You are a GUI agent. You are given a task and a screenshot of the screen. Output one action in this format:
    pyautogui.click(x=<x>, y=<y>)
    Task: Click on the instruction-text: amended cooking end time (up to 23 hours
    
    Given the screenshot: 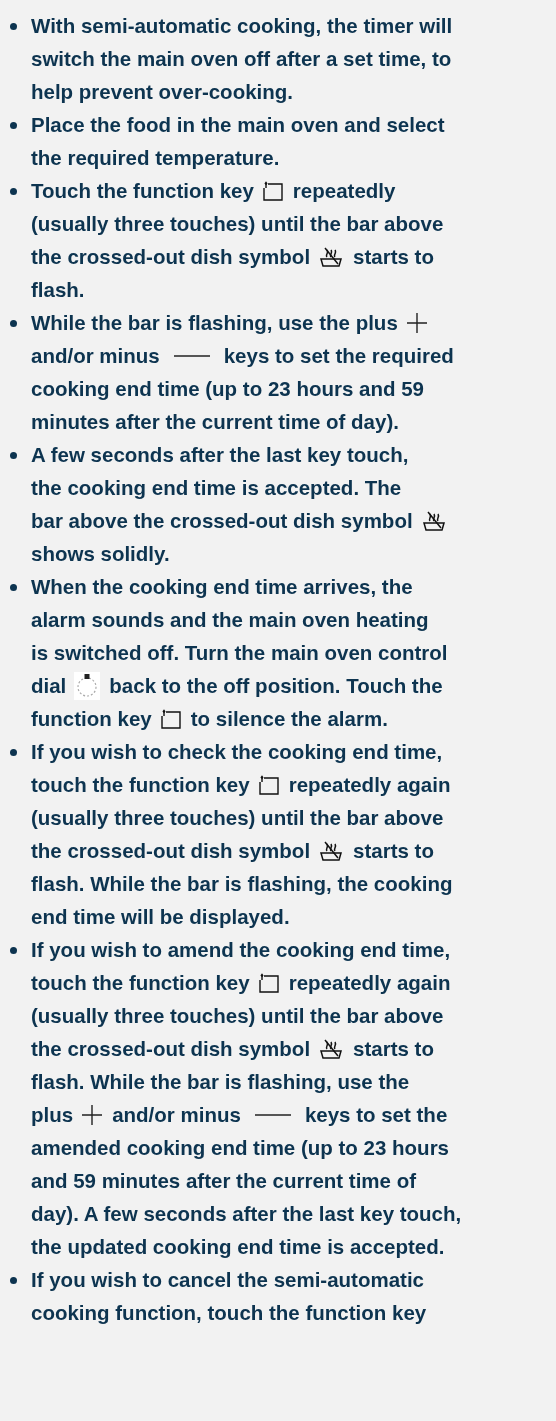 What is the action you would take?
    pyautogui.click(x=240, y=1148)
    